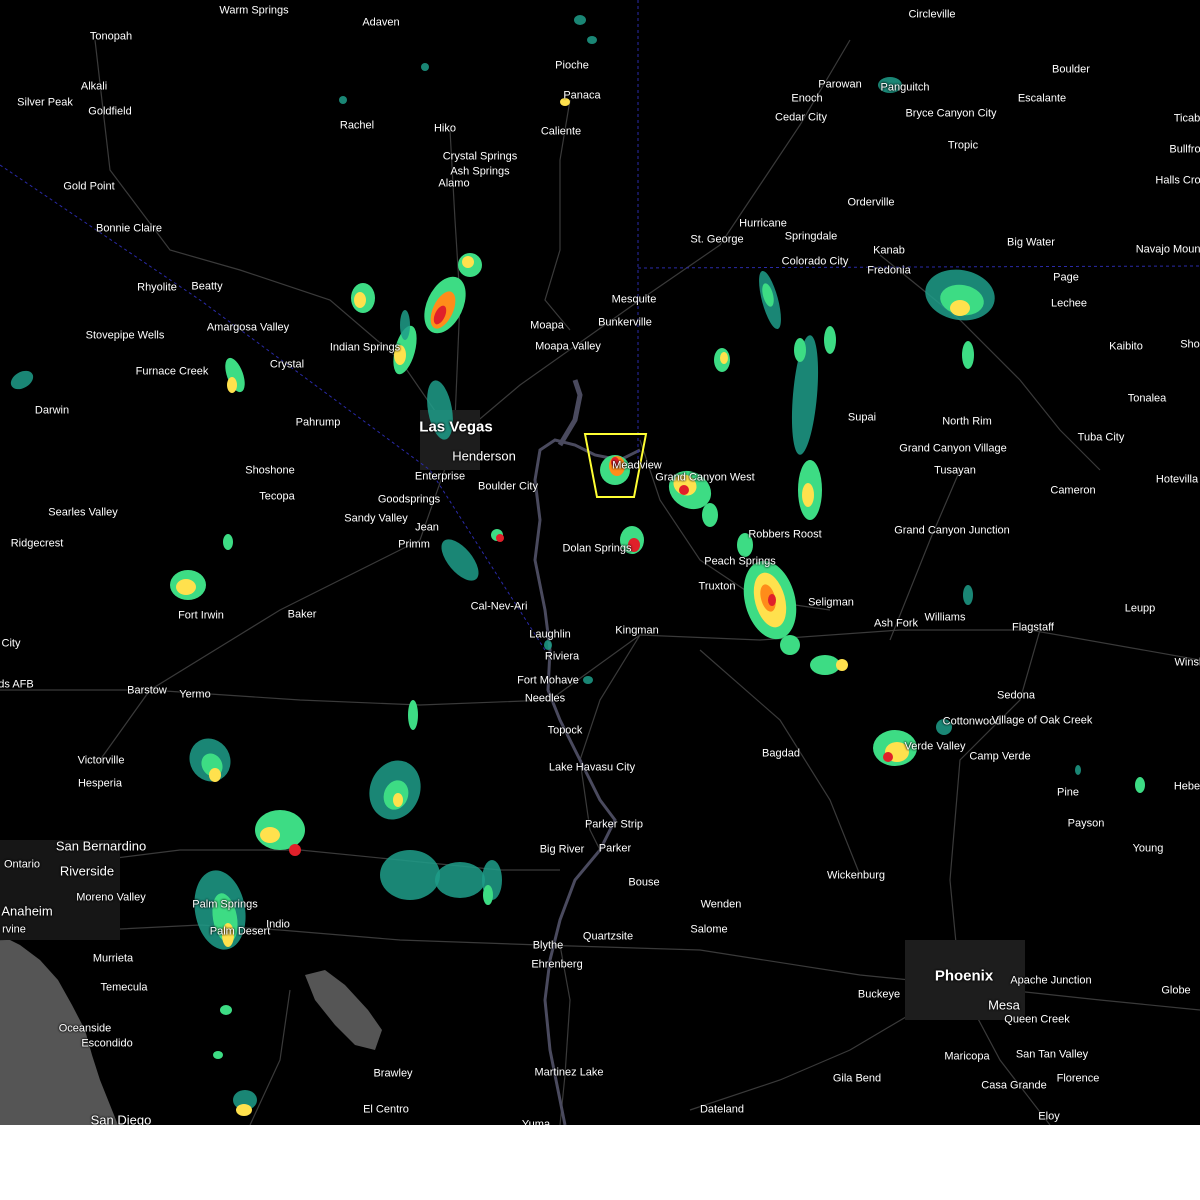 The image size is (1200, 1200). What do you see at coordinates (111, 897) in the screenshot?
I see `place-label-moreno-valley: Moreno Valley` at bounding box center [111, 897].